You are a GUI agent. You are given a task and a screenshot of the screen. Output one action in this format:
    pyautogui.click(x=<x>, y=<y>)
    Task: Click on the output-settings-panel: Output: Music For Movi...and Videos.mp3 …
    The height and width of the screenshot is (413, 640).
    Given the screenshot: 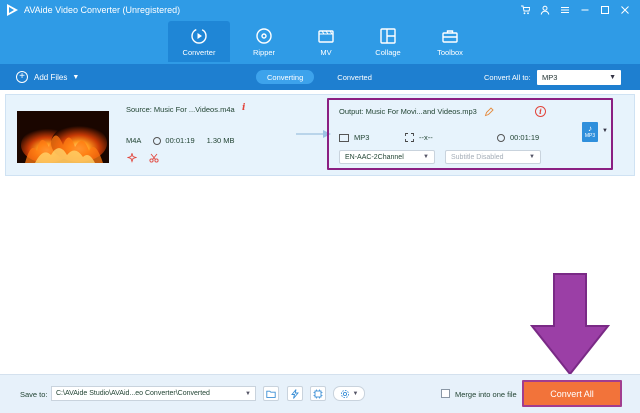 What is the action you would take?
    pyautogui.click(x=470, y=134)
    